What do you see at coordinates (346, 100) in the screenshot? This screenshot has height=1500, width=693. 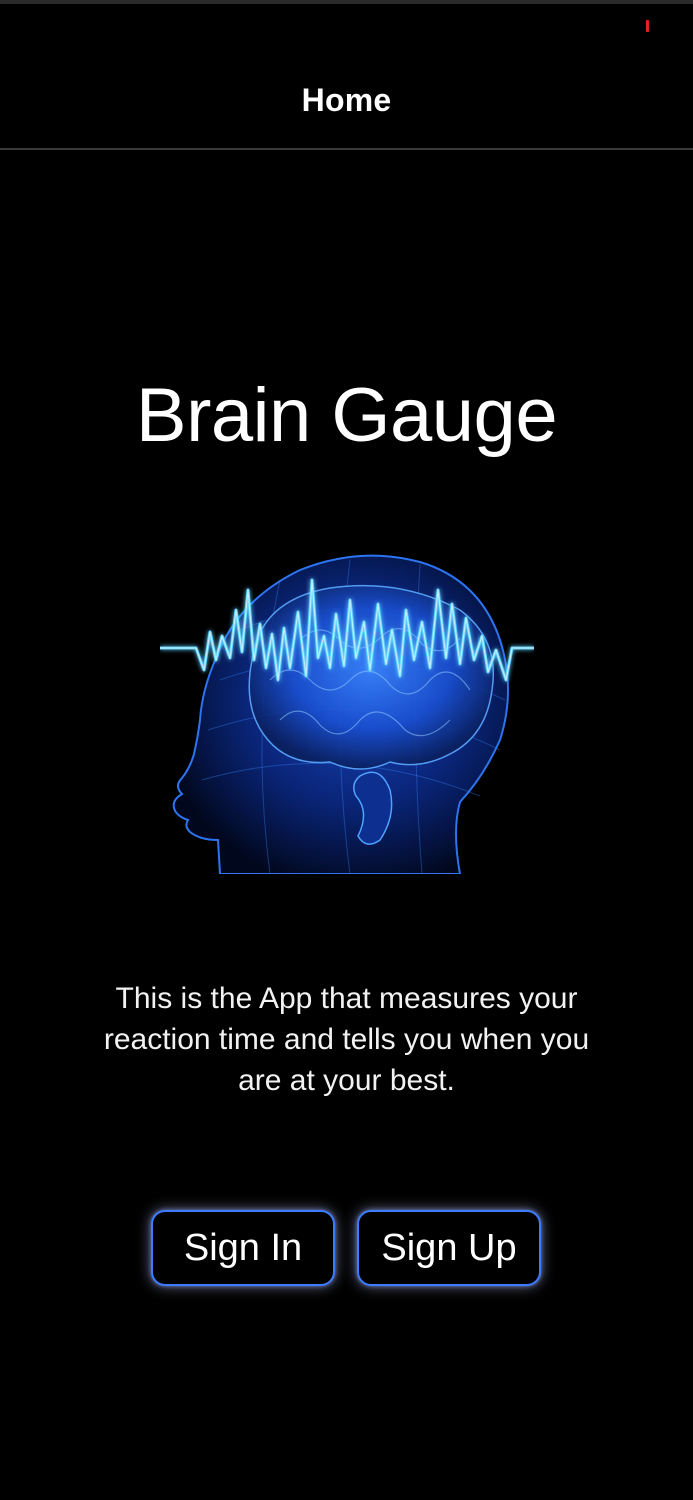 I see `nav-title: Home` at bounding box center [346, 100].